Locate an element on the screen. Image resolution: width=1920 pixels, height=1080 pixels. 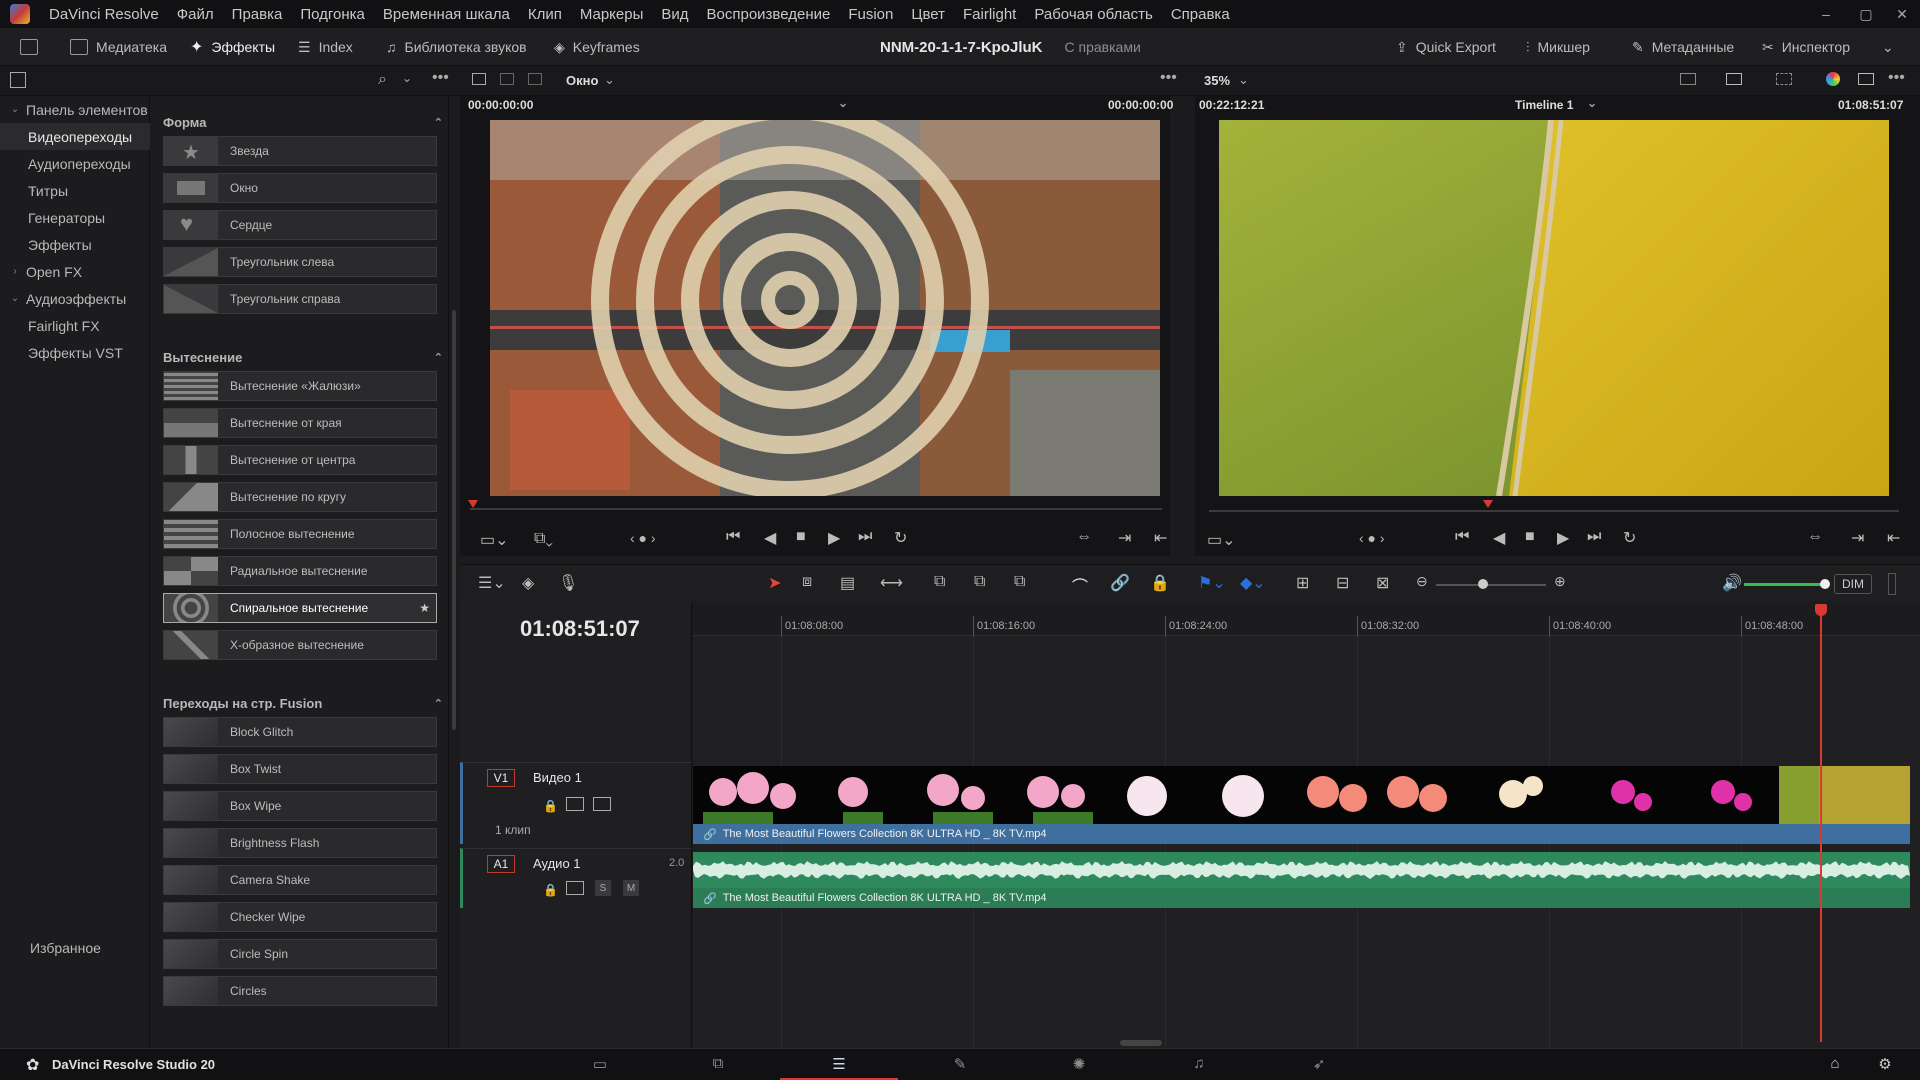
effects-scrollbar is located at coordinates (454, 520).